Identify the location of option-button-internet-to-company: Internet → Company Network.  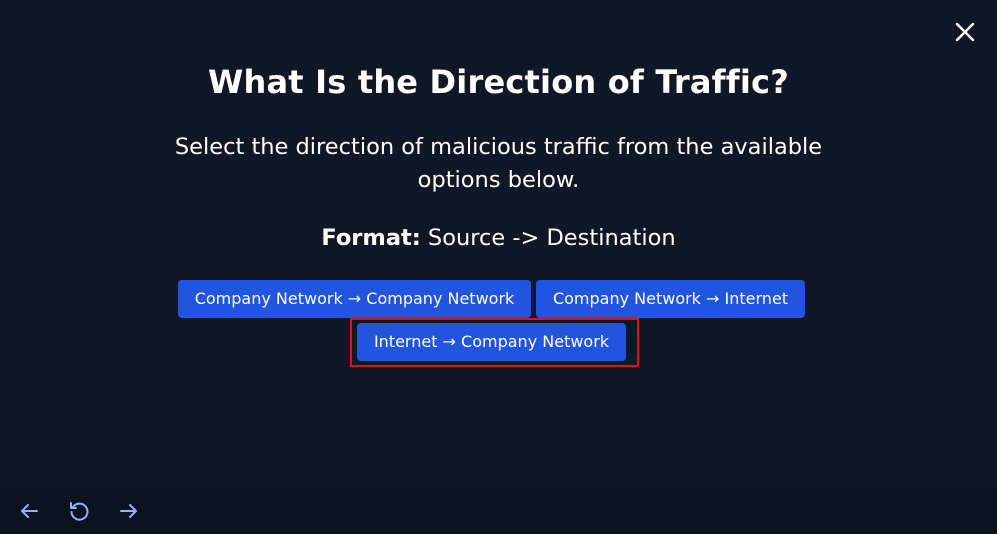
(491, 342).